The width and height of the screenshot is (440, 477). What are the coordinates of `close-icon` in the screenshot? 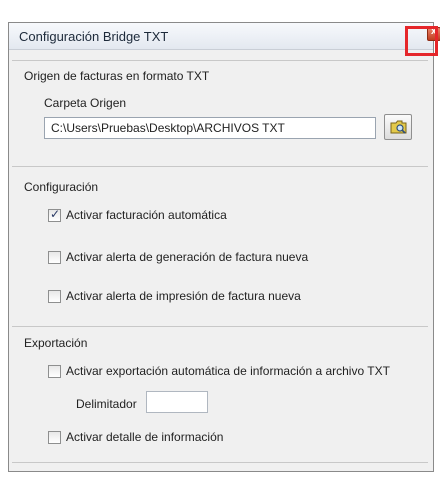 It's located at (433, 33).